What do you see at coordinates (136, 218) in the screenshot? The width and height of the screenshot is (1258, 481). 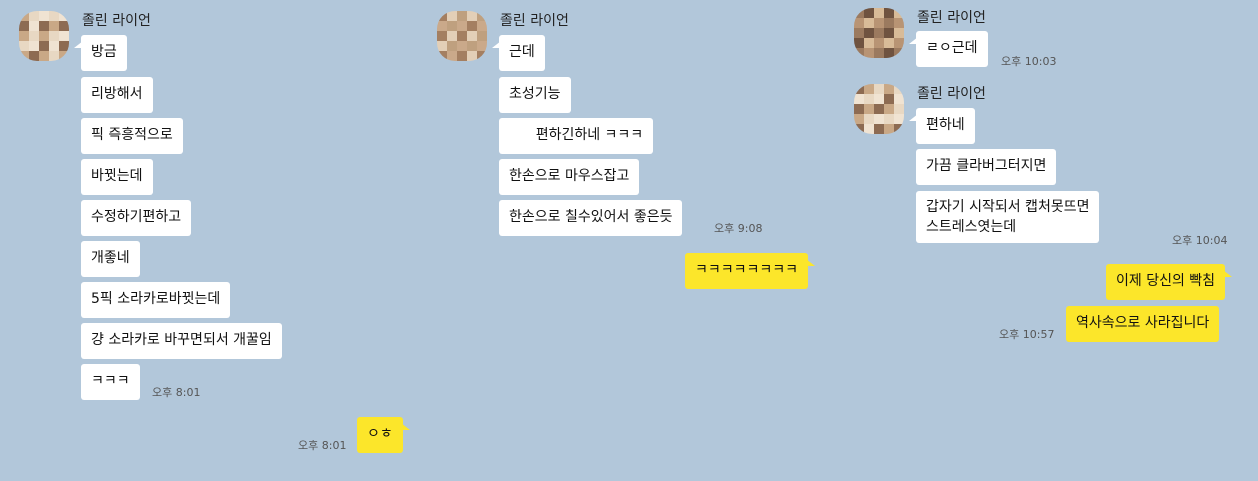 I see `message-bubble: 수정하기편하고` at bounding box center [136, 218].